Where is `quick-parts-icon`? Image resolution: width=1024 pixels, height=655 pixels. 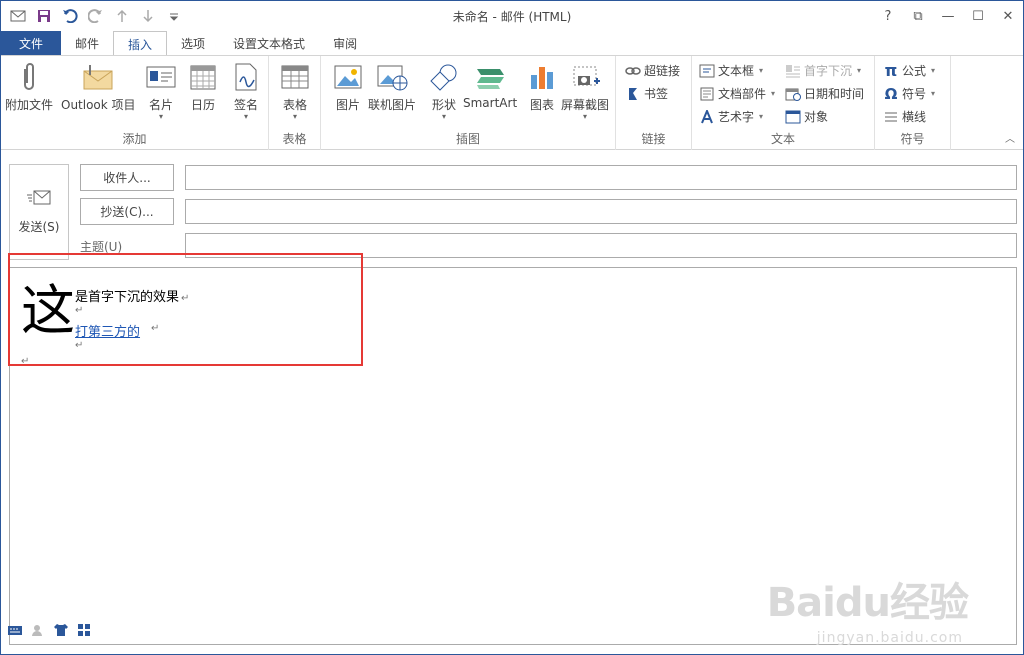 quick-parts-icon is located at coordinates (707, 94).